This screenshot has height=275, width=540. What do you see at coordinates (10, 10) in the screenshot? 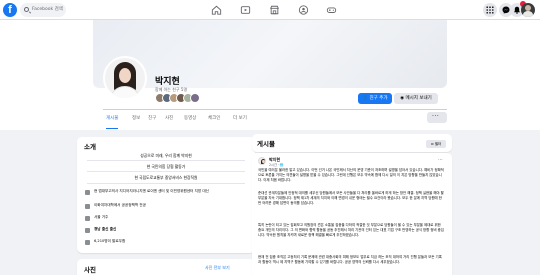
I see `facebook-logo-icon: f` at bounding box center [10, 10].